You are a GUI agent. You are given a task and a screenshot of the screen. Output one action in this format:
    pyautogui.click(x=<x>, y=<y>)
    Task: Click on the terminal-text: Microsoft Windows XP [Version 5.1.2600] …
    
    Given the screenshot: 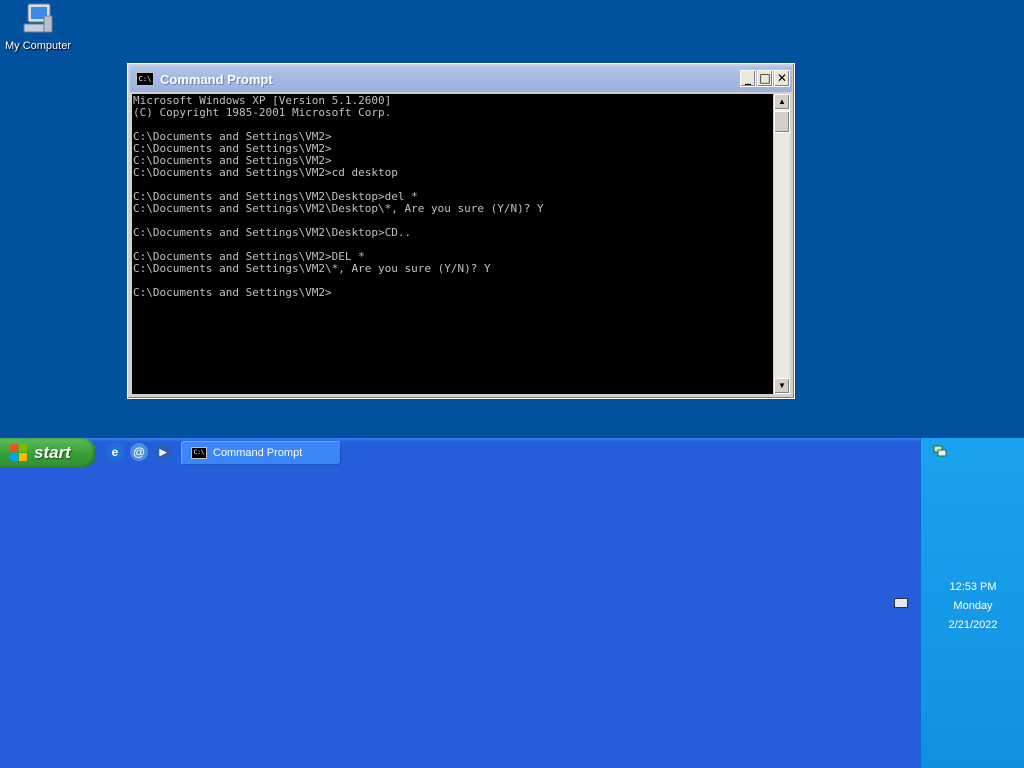 What is the action you would take?
    pyautogui.click(x=338, y=196)
    